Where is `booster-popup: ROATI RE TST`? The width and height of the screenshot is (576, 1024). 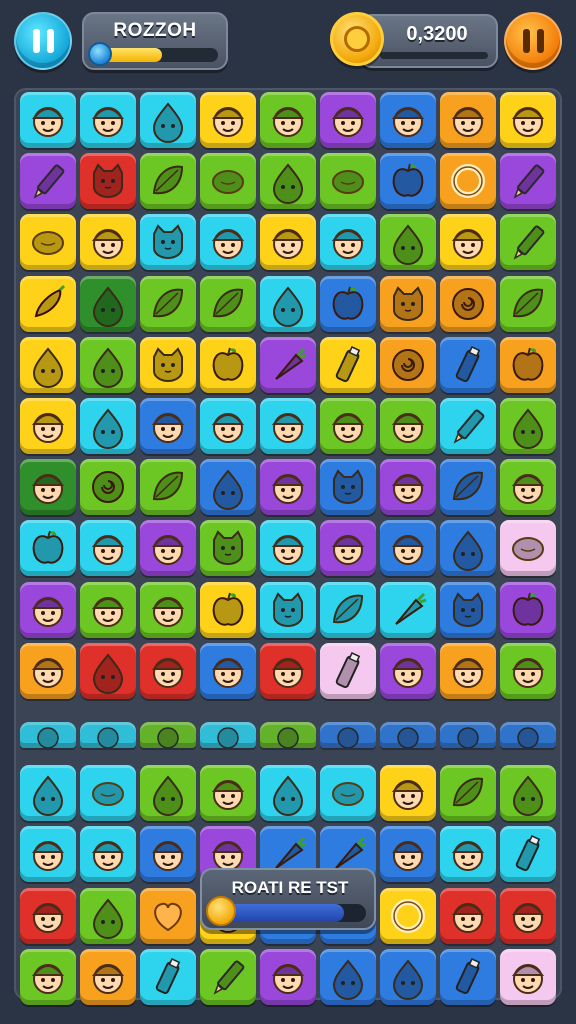 booster-popup: ROATI RE TST is located at coordinates (288, 899).